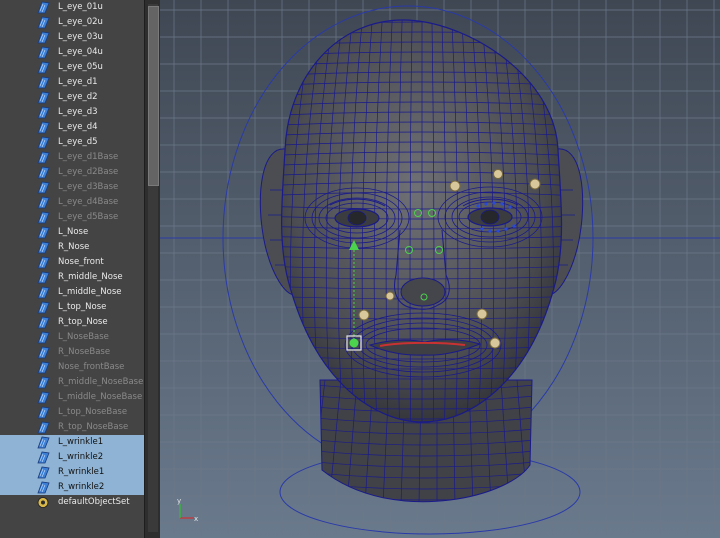  Describe the element at coordinates (72, 202) in the screenshot. I see `outliner-item: L_eye_d4Base` at that location.